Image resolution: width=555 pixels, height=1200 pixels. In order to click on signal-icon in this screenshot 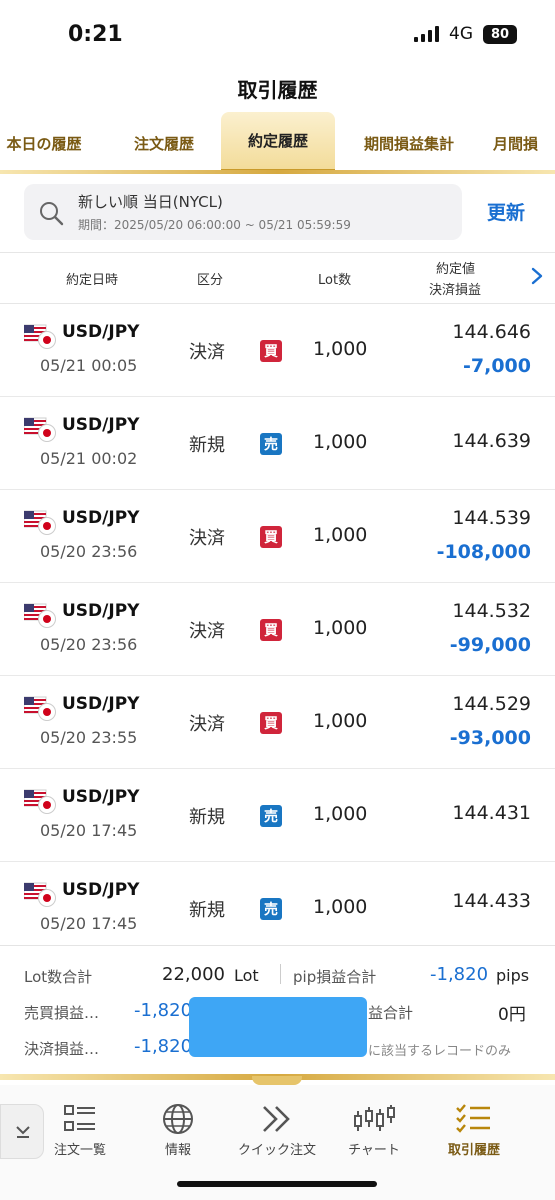, I will do `click(426, 34)`.